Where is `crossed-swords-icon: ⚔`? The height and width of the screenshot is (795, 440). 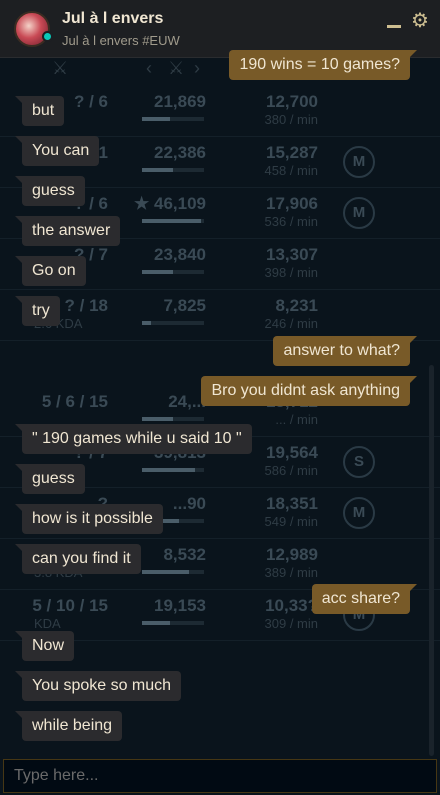 crossed-swords-icon: ⚔ is located at coordinates (60, 68).